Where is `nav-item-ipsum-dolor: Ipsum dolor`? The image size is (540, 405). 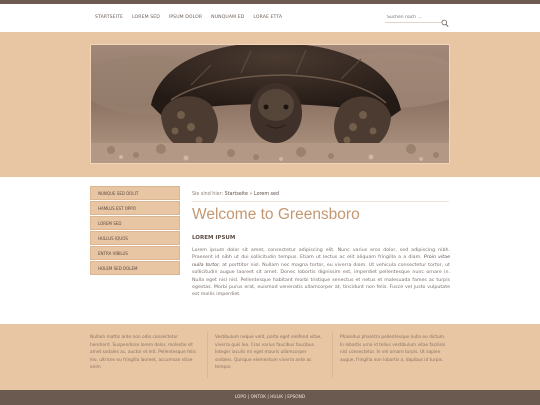
nav-item-ipsum-dolor: Ipsum dolor is located at coordinates (185, 17).